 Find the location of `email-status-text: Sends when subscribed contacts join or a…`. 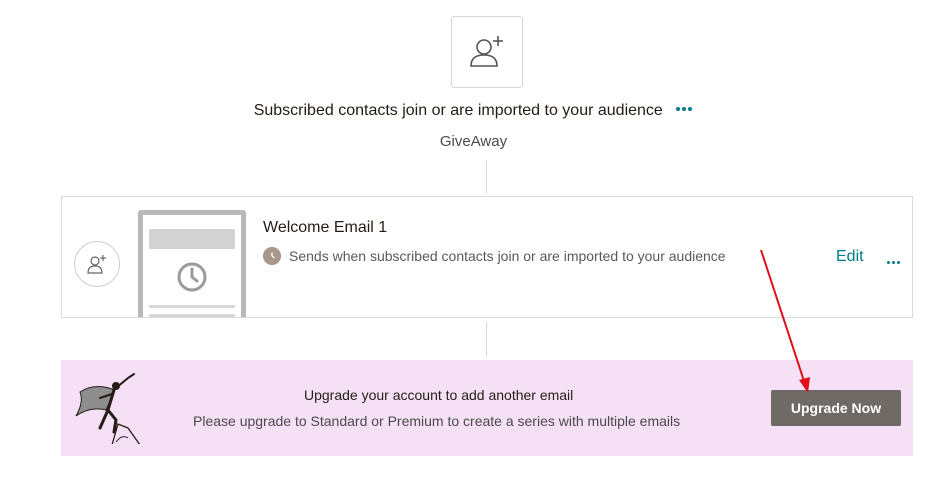

email-status-text: Sends when subscribed contacts join or a… is located at coordinates (507, 256).